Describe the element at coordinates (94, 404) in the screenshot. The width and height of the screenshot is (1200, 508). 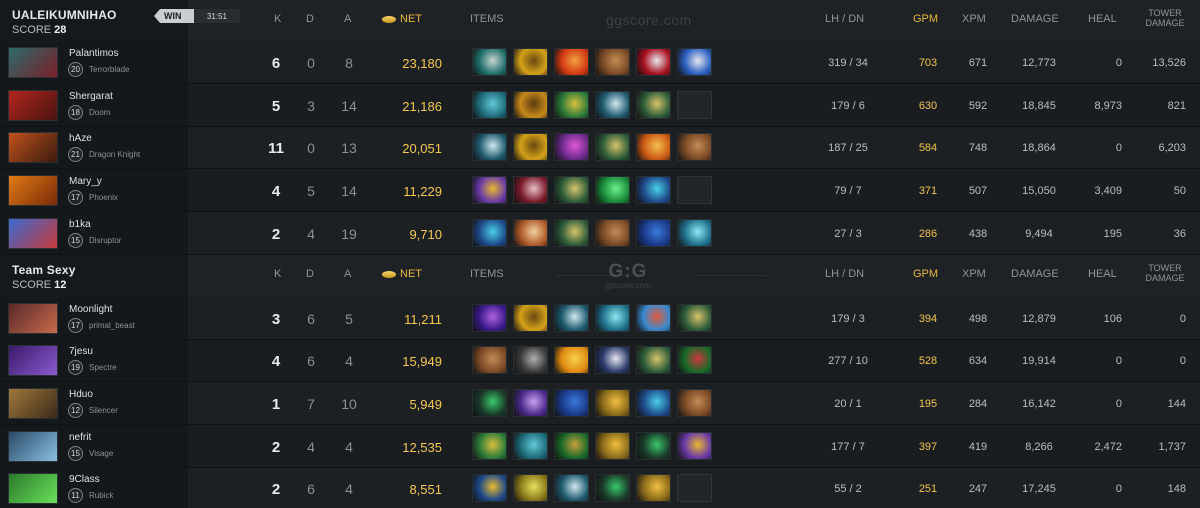
I see `player-cell: Hduo 12 Silencer` at that location.